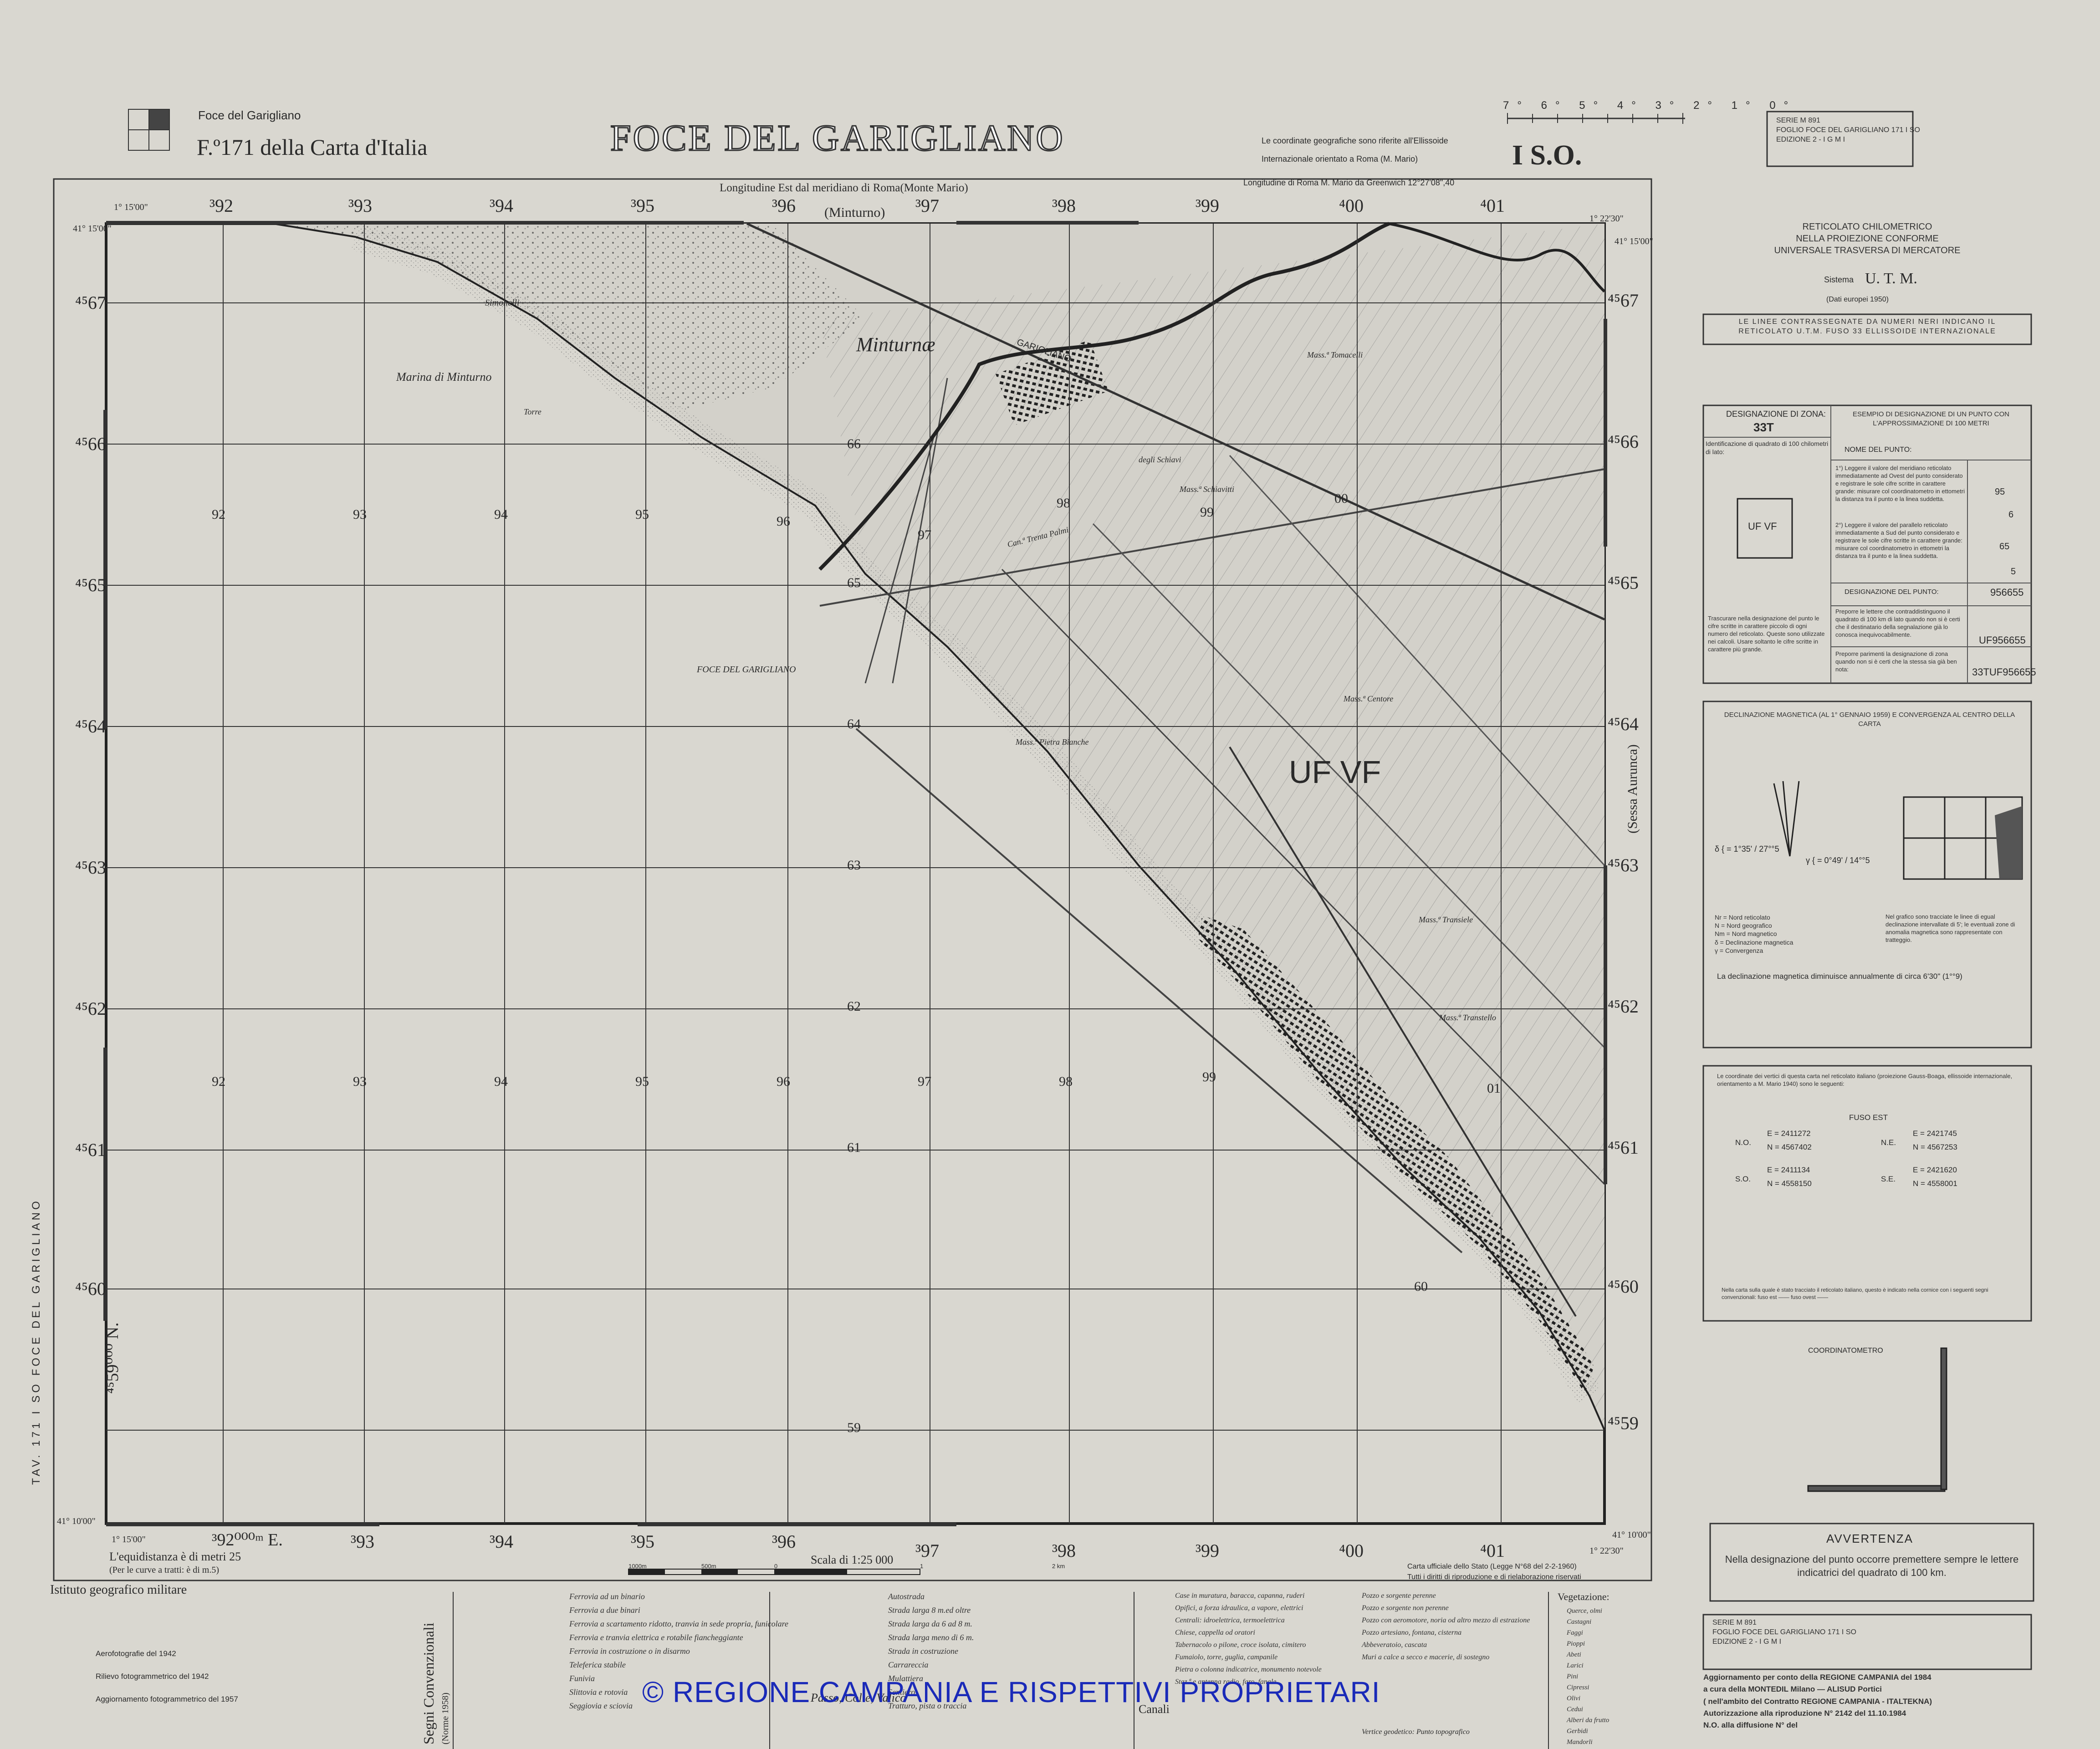 The width and height of the screenshot is (2100, 1749). Describe the element at coordinates (837, 138) in the screenshot. I see `main-title: FOCE DEL GARIGLIANO` at that location.